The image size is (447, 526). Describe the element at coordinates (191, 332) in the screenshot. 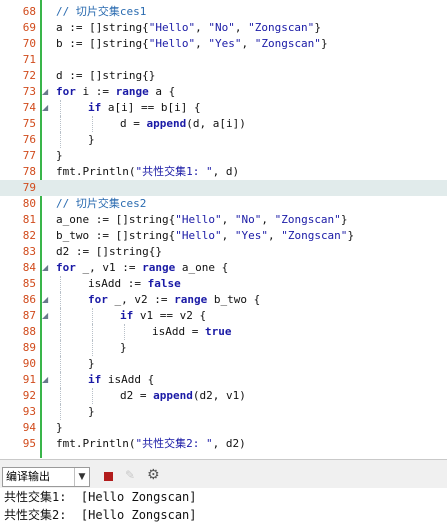

I see `code-text: isAdd = true` at that location.